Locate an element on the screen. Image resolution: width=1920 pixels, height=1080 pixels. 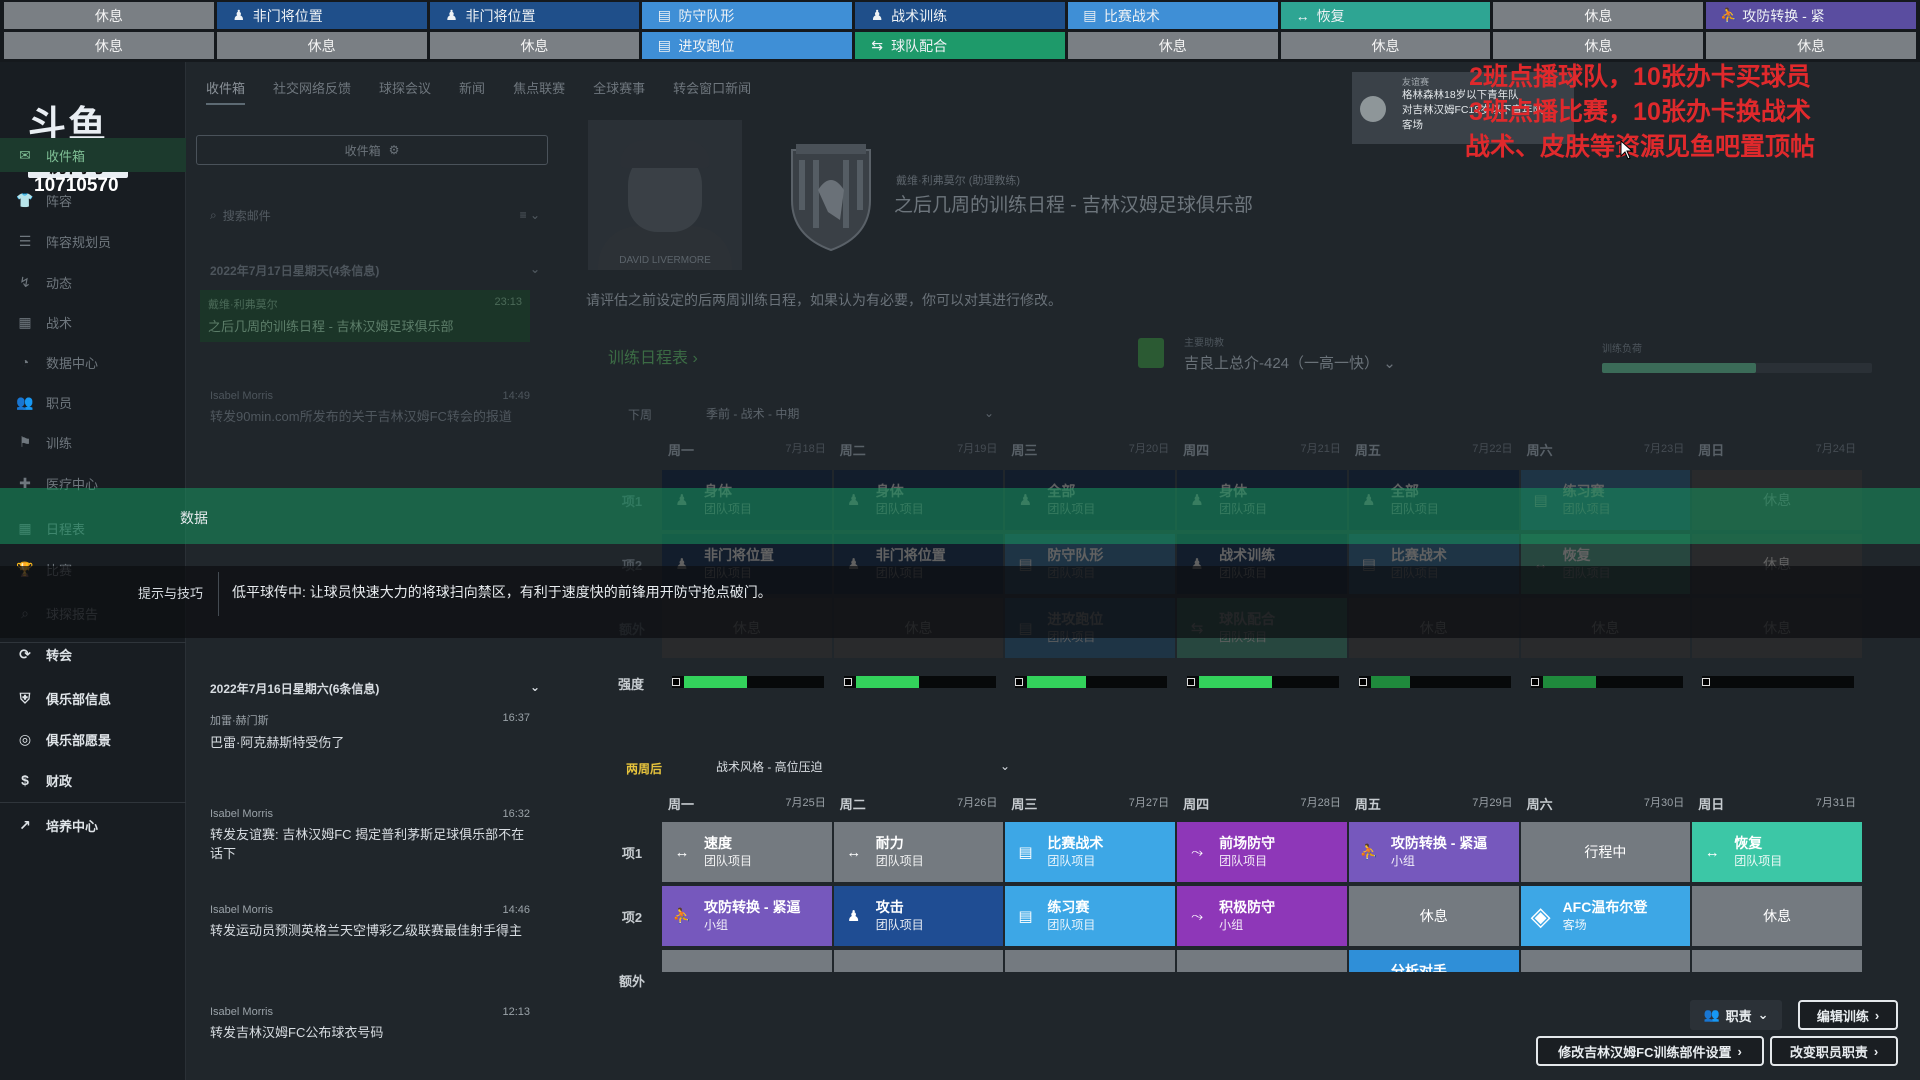
sidebar-item: ☰ 阵容规划员 is located at coordinates (93, 241).